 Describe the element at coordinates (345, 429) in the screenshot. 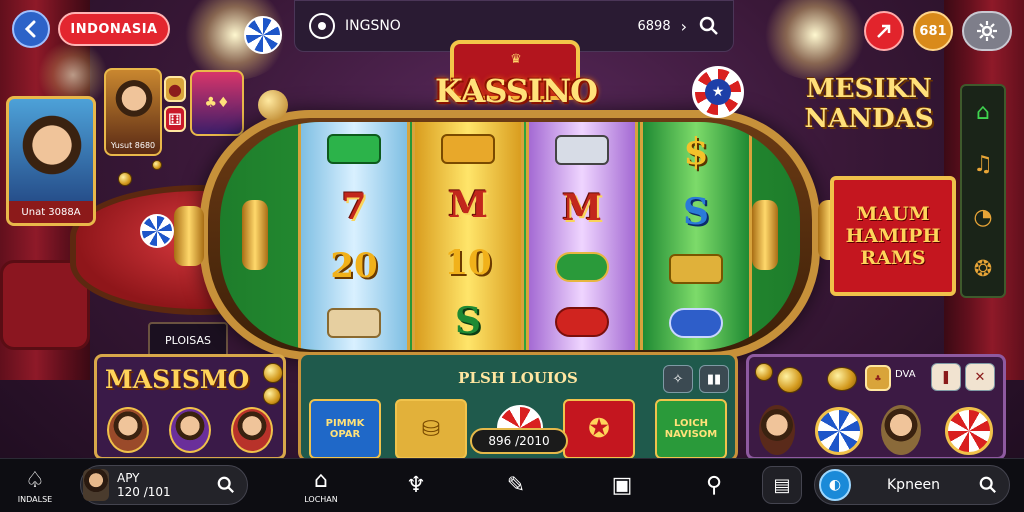

I see `game-tile: PIMMK OPAR` at that location.